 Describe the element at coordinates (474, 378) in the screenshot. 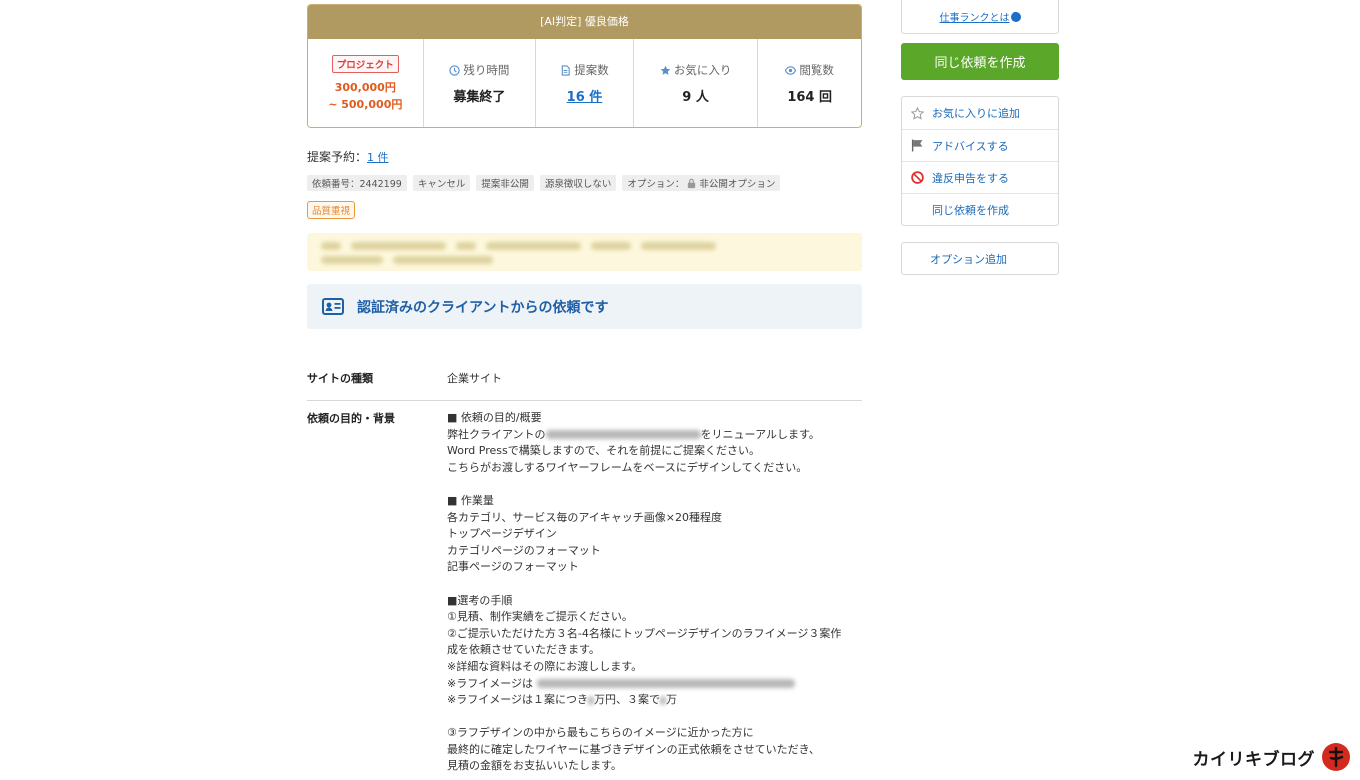

I see `site-type-value: 企業サイト` at that location.